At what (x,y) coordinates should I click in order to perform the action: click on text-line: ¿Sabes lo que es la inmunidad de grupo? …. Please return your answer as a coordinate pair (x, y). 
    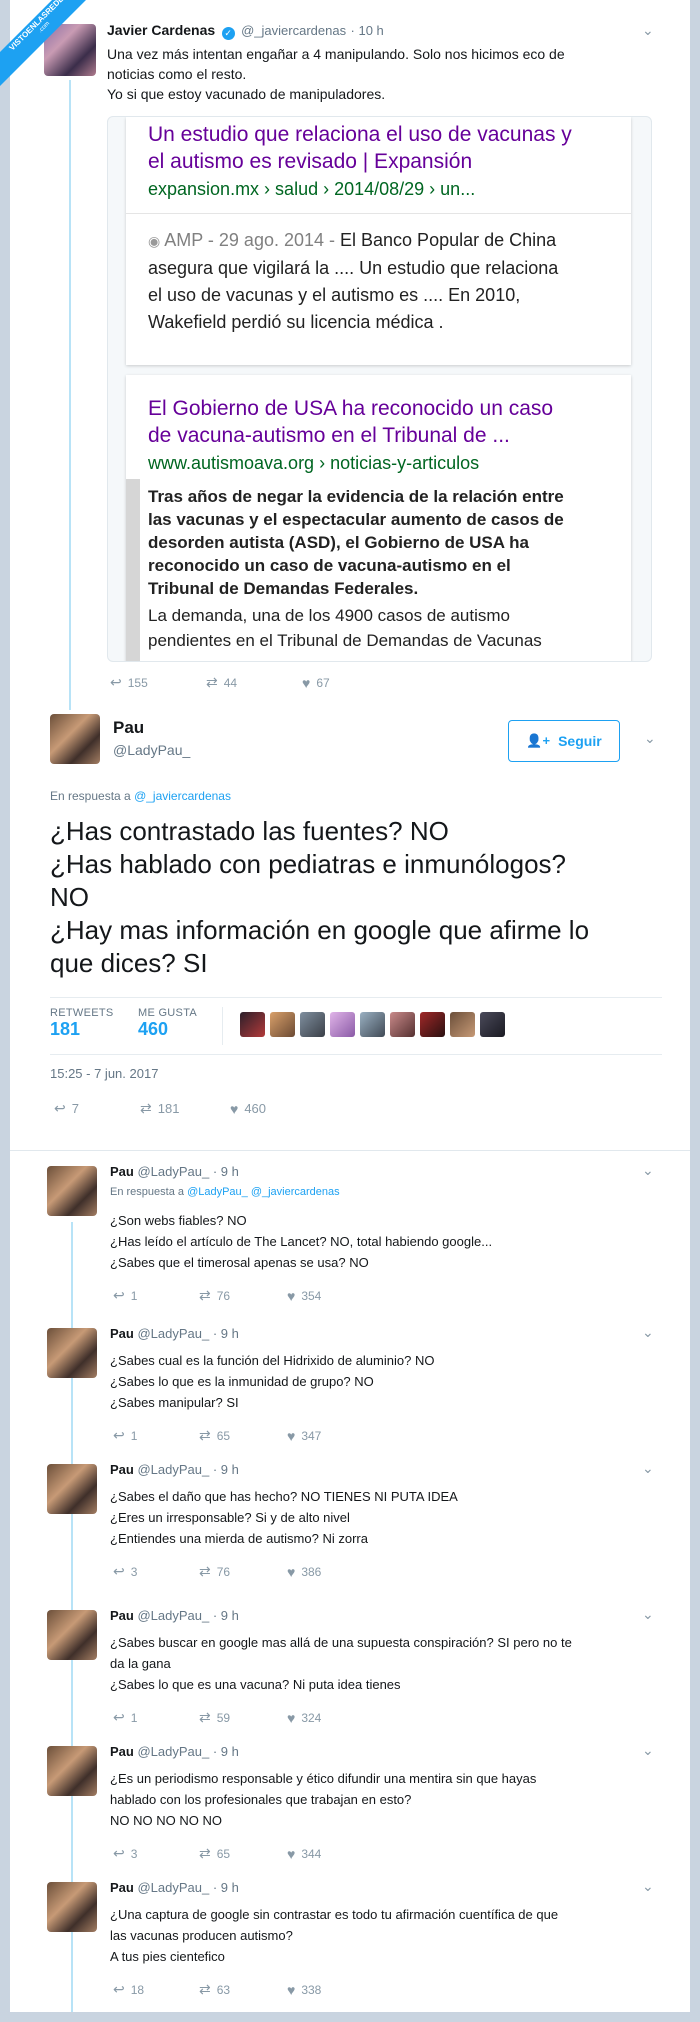
    Looking at the image, I should click on (242, 1381).